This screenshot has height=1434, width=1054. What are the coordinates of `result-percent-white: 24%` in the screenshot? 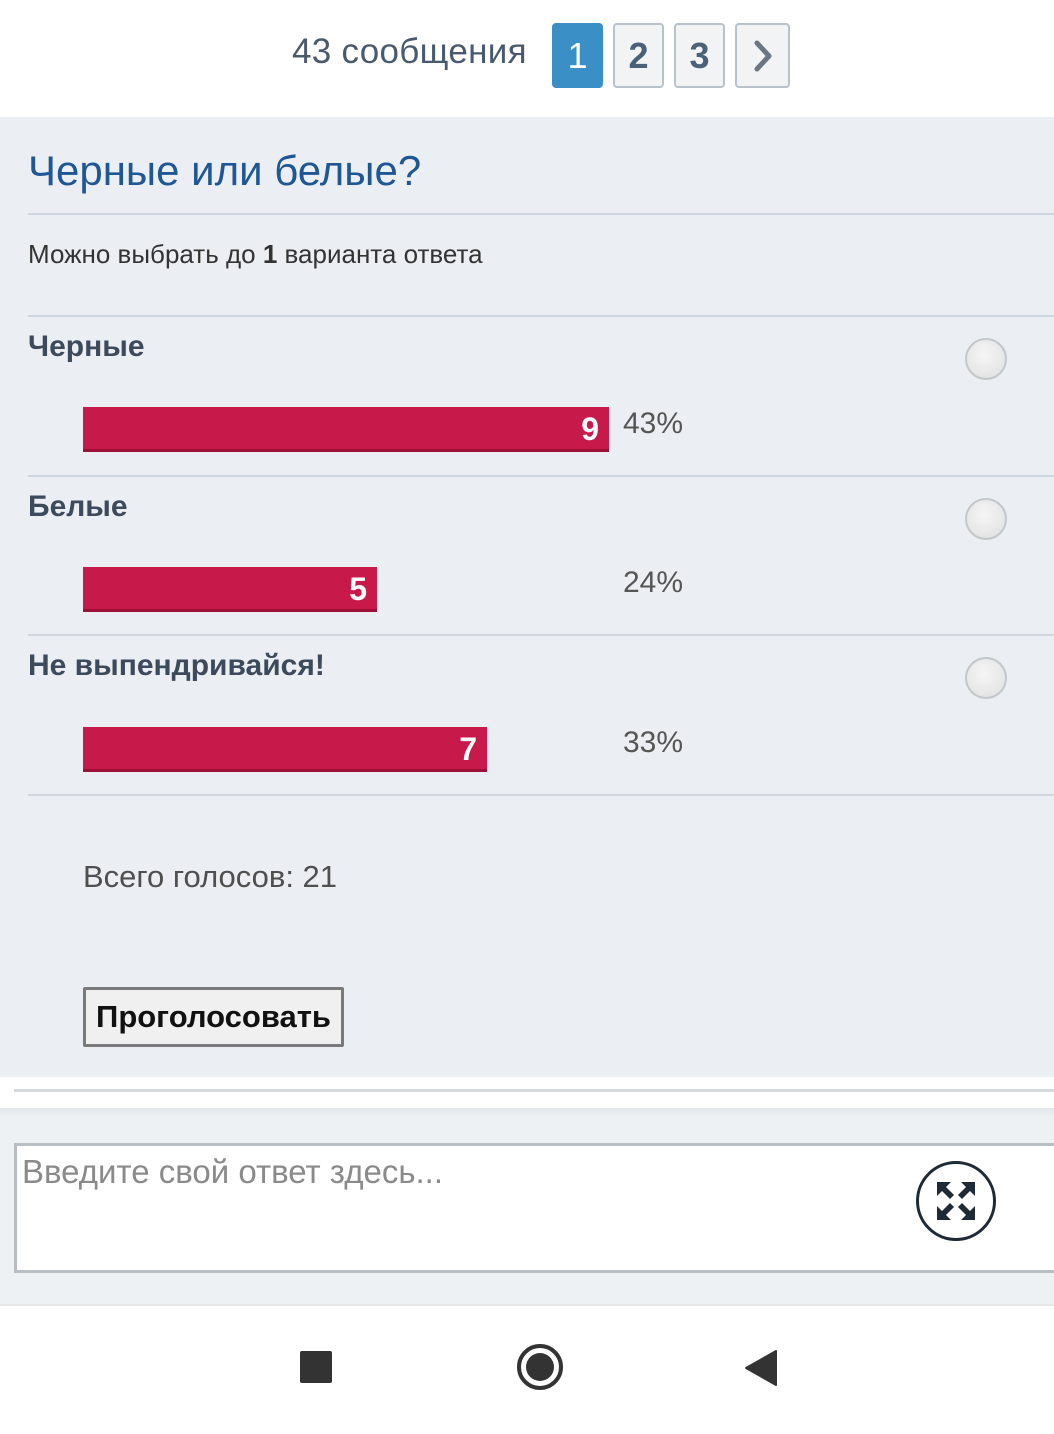 It's located at (653, 582).